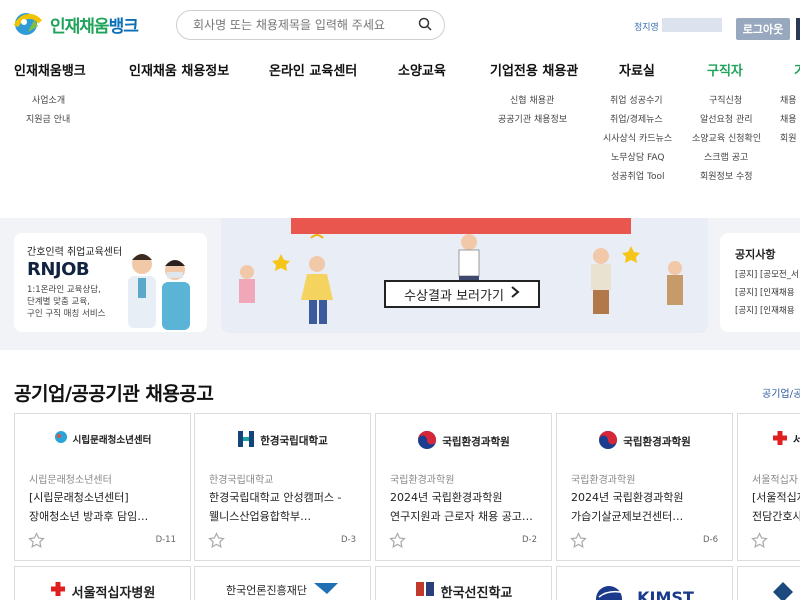  What do you see at coordinates (48, 99) in the screenshot?
I see `submenu-item: 사업소개` at bounding box center [48, 99].